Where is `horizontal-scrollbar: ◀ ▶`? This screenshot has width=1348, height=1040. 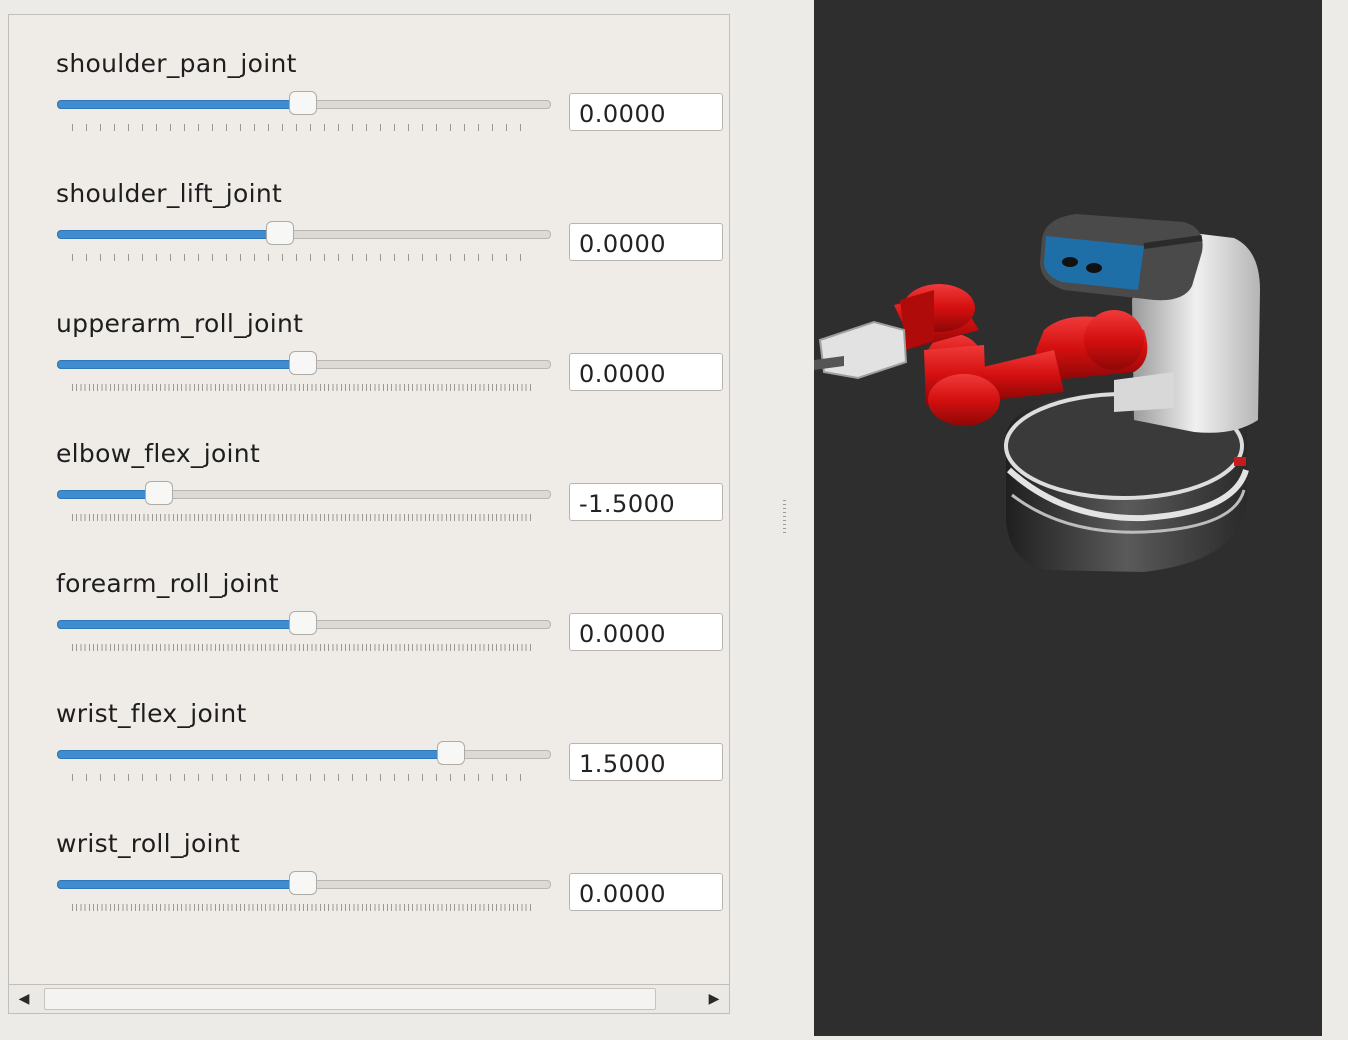 horizontal-scrollbar: ◀ ▶ is located at coordinates (369, 998).